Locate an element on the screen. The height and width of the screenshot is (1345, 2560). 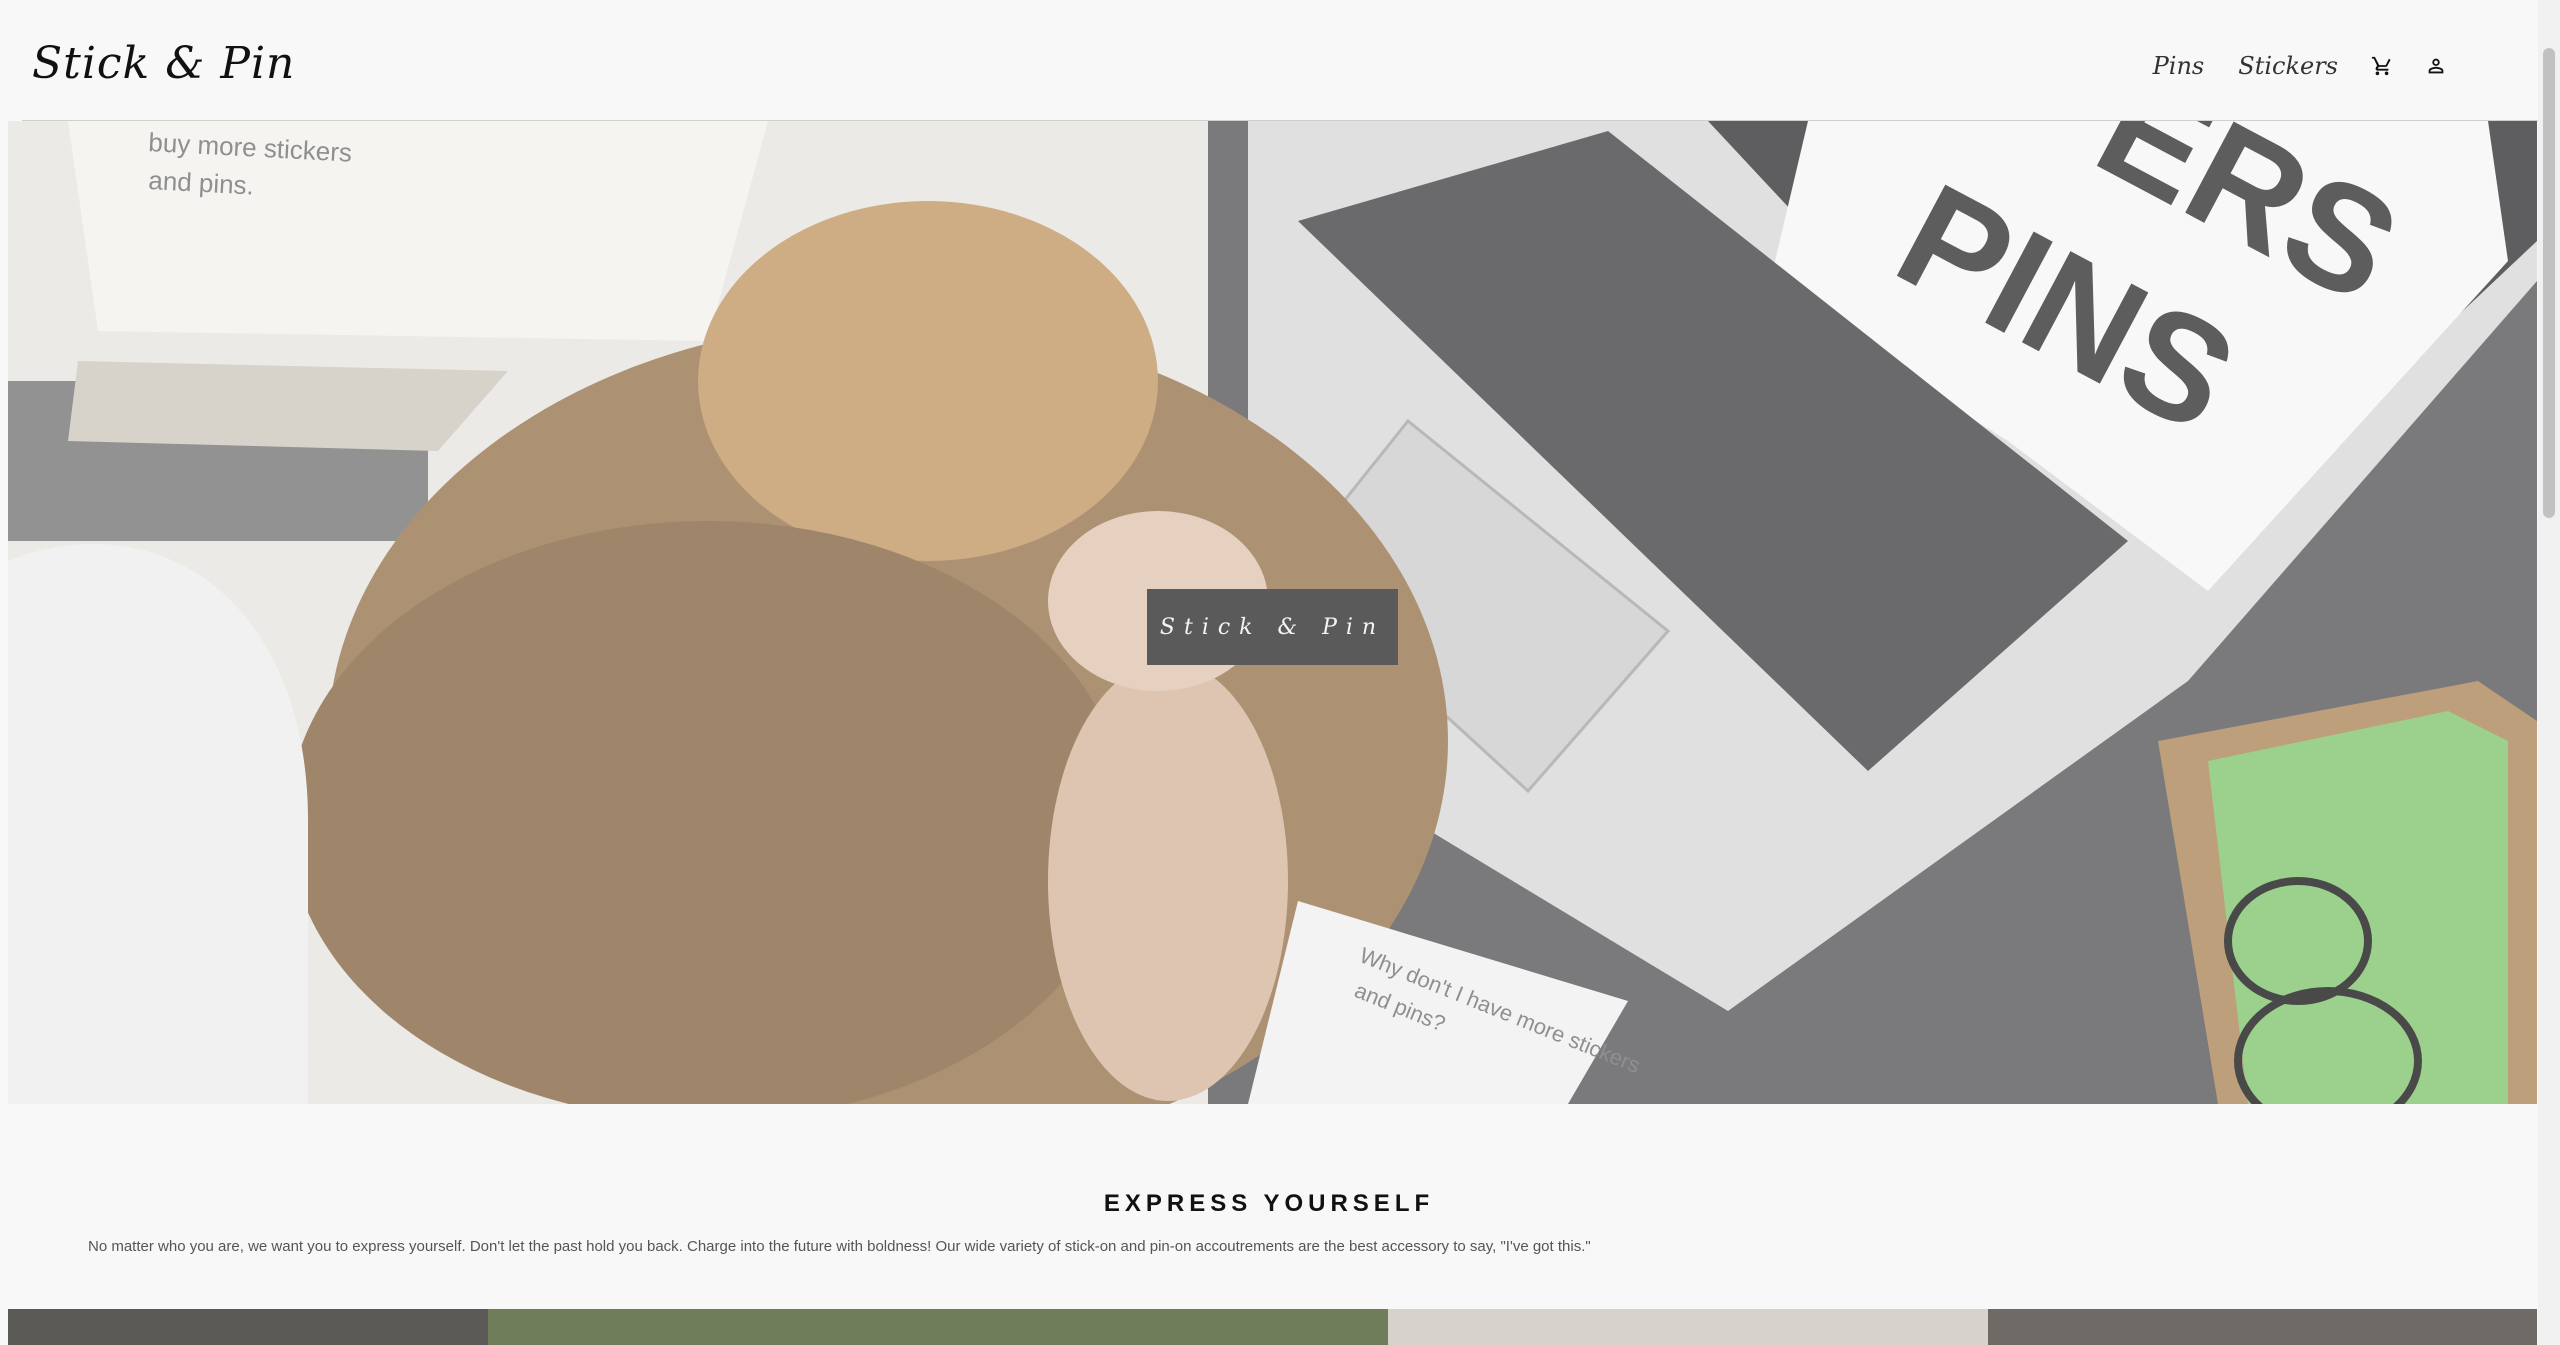
site-header: Stick & Pin Pins Stickers is located at coordinates (1280, 60).